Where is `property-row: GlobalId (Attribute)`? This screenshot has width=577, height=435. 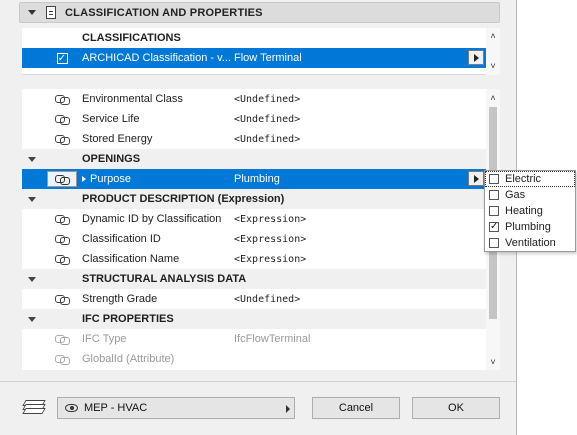 property-row: GlobalId (Attribute) is located at coordinates (254, 359).